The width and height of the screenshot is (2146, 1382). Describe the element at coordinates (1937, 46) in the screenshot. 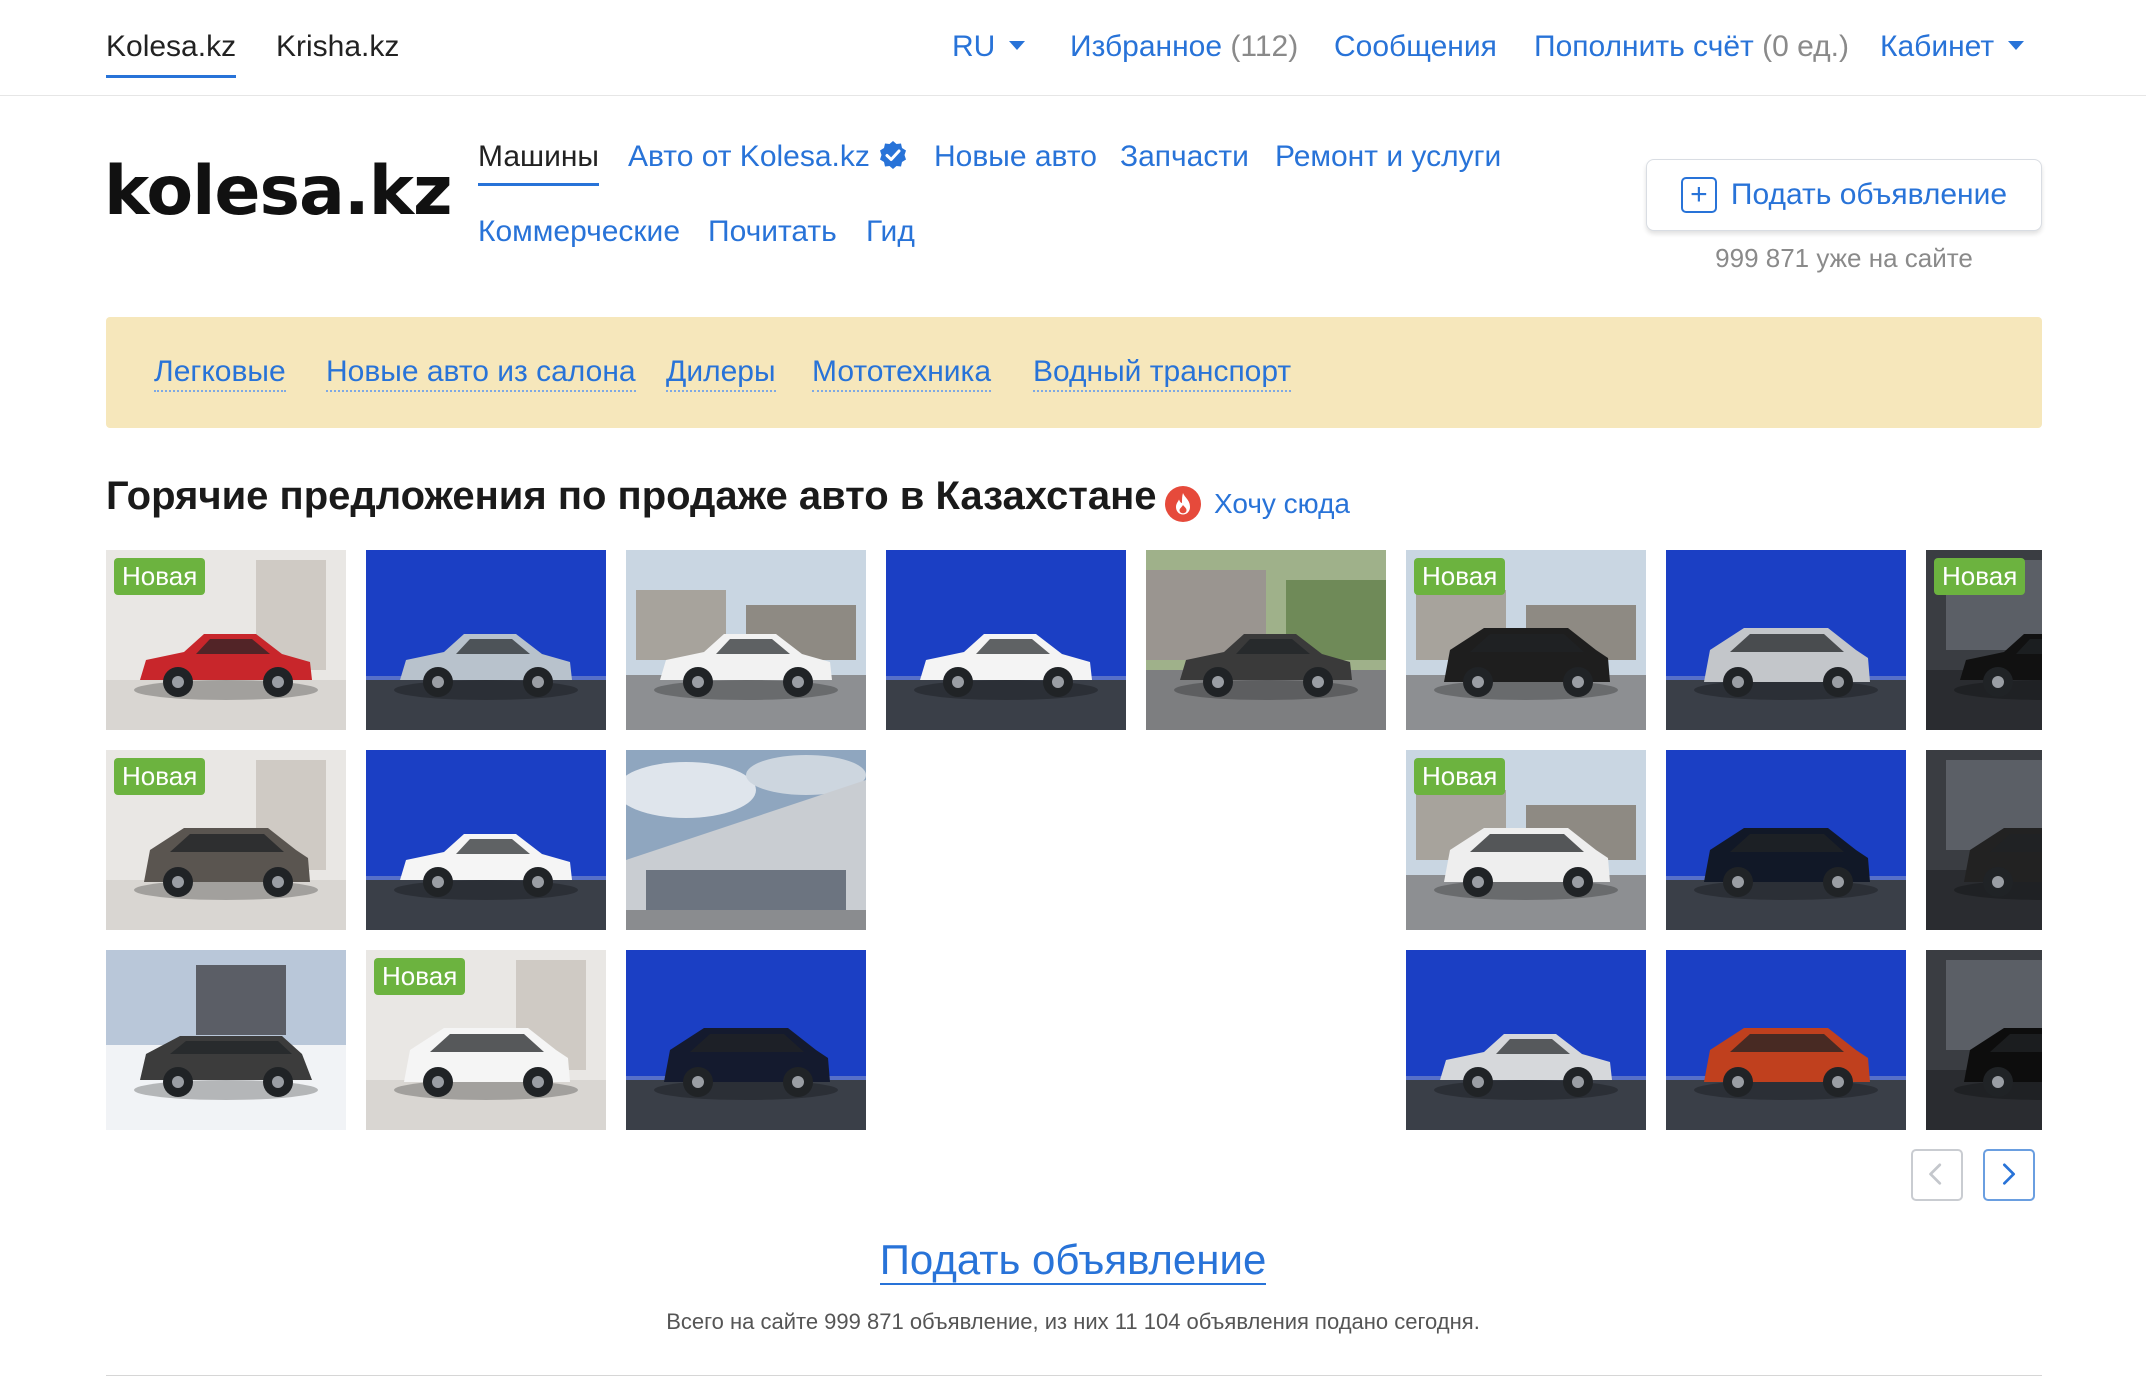

I see `cabinet-label: Кабинет` at that location.